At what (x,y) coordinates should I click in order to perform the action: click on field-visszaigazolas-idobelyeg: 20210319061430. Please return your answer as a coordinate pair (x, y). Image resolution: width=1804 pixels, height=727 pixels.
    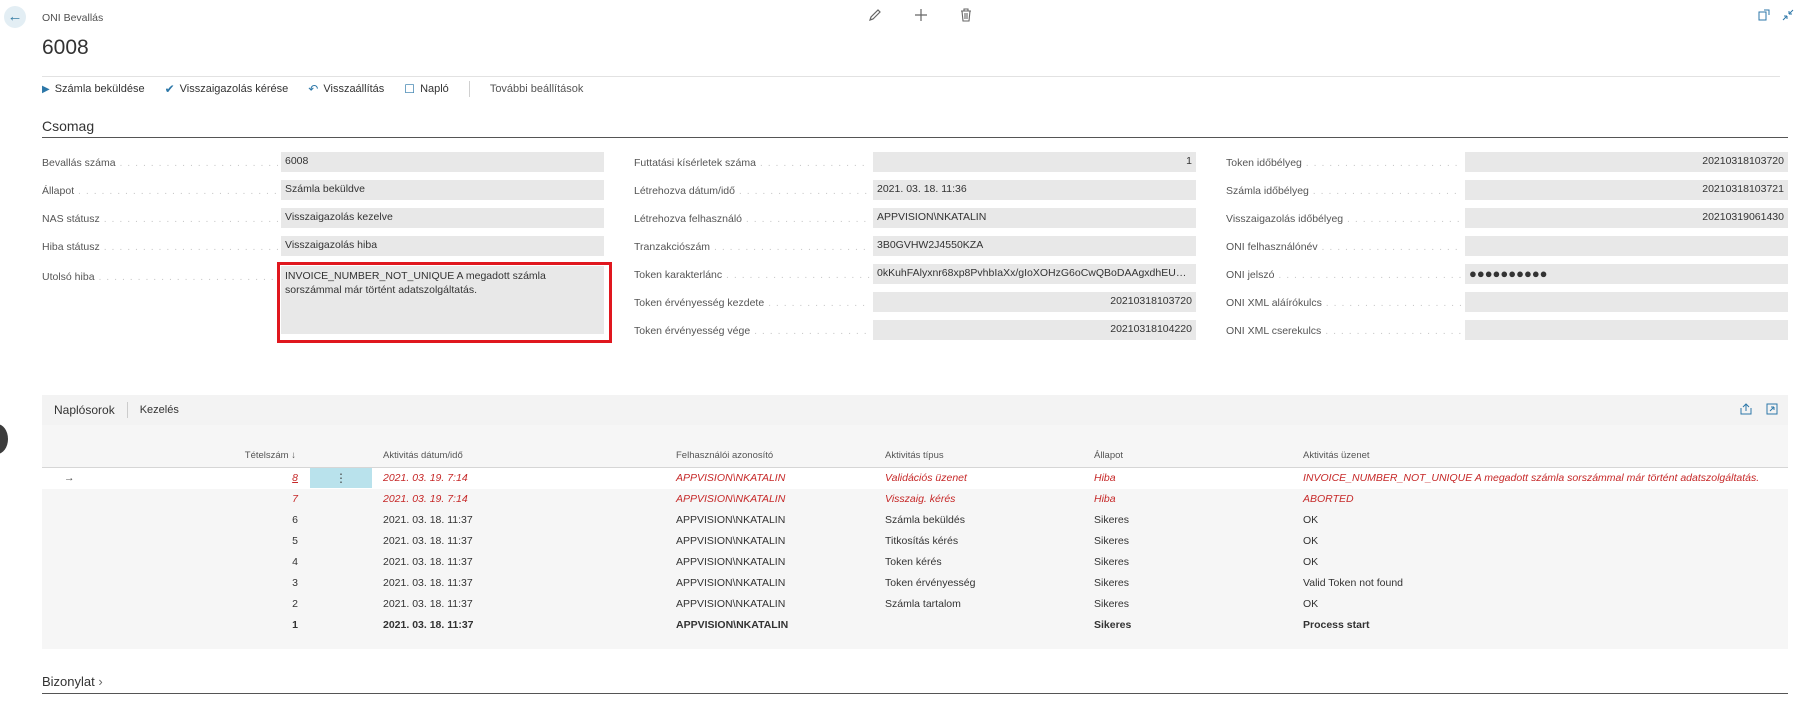
    Looking at the image, I should click on (1626, 218).